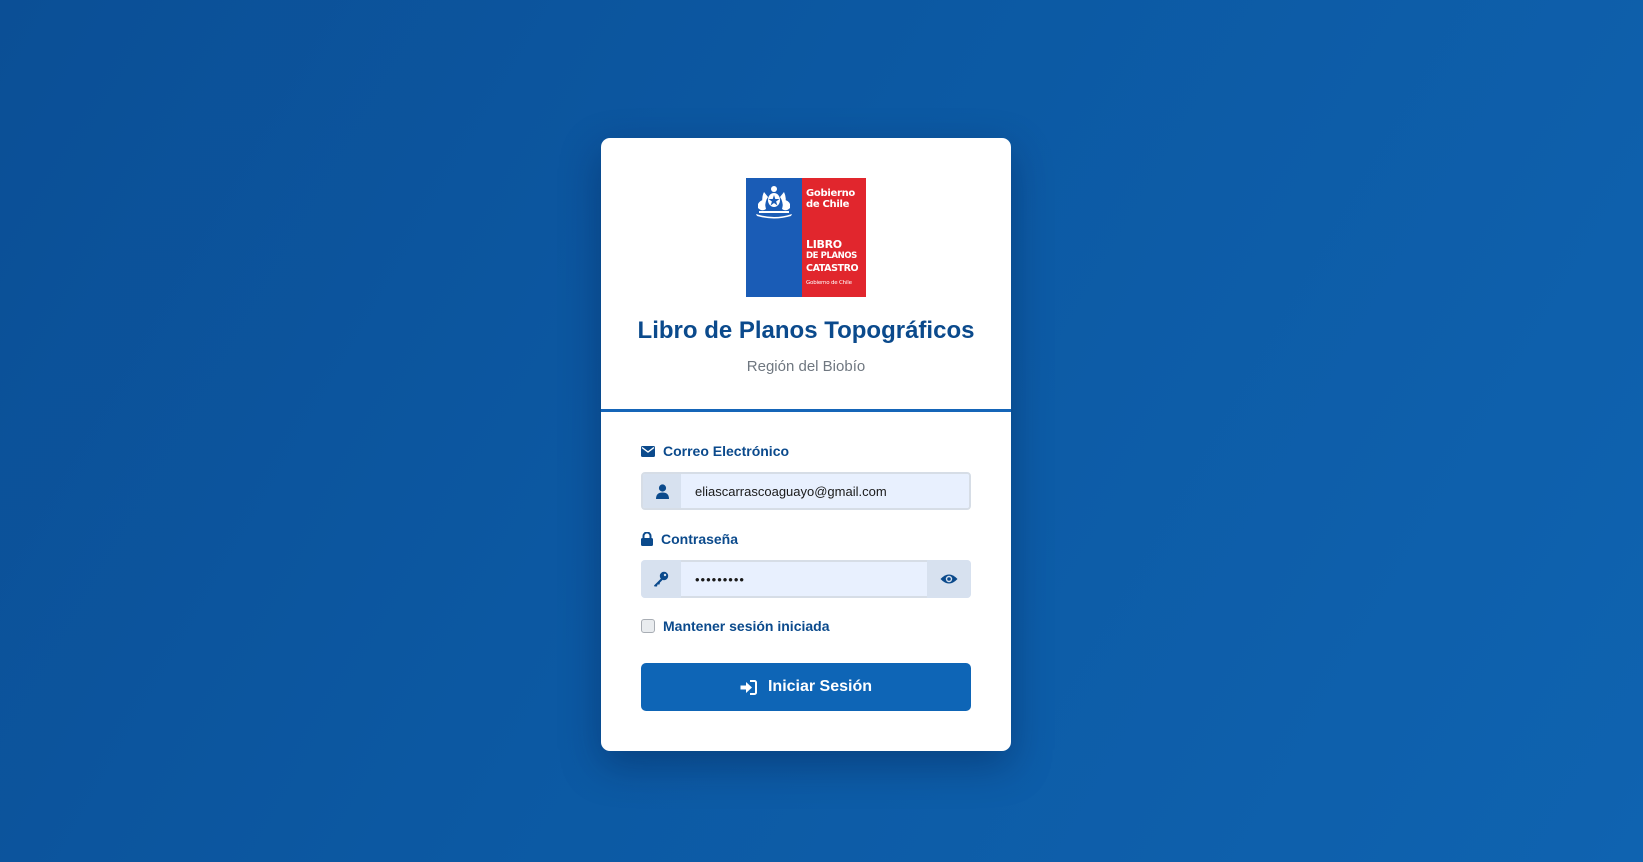  Describe the element at coordinates (830, 193) in the screenshot. I see `logo-text-1: Gobierno` at that location.